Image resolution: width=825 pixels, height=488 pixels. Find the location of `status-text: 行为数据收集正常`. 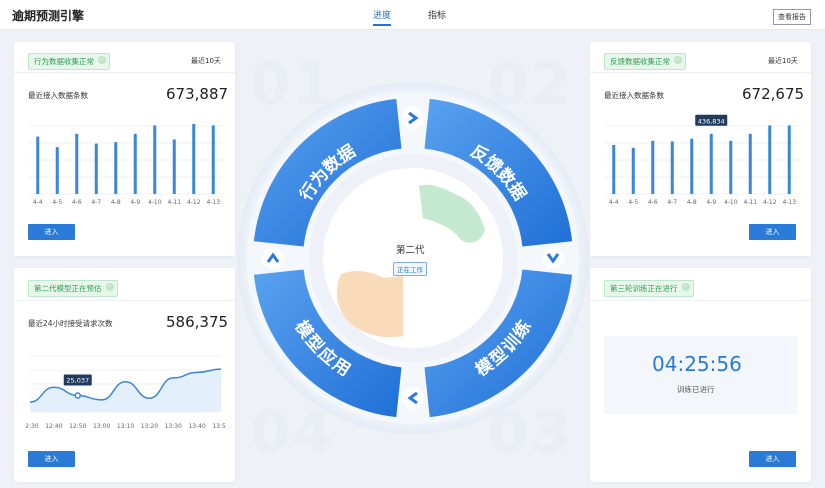

status-text: 行为数据收集正常 is located at coordinates (64, 61).